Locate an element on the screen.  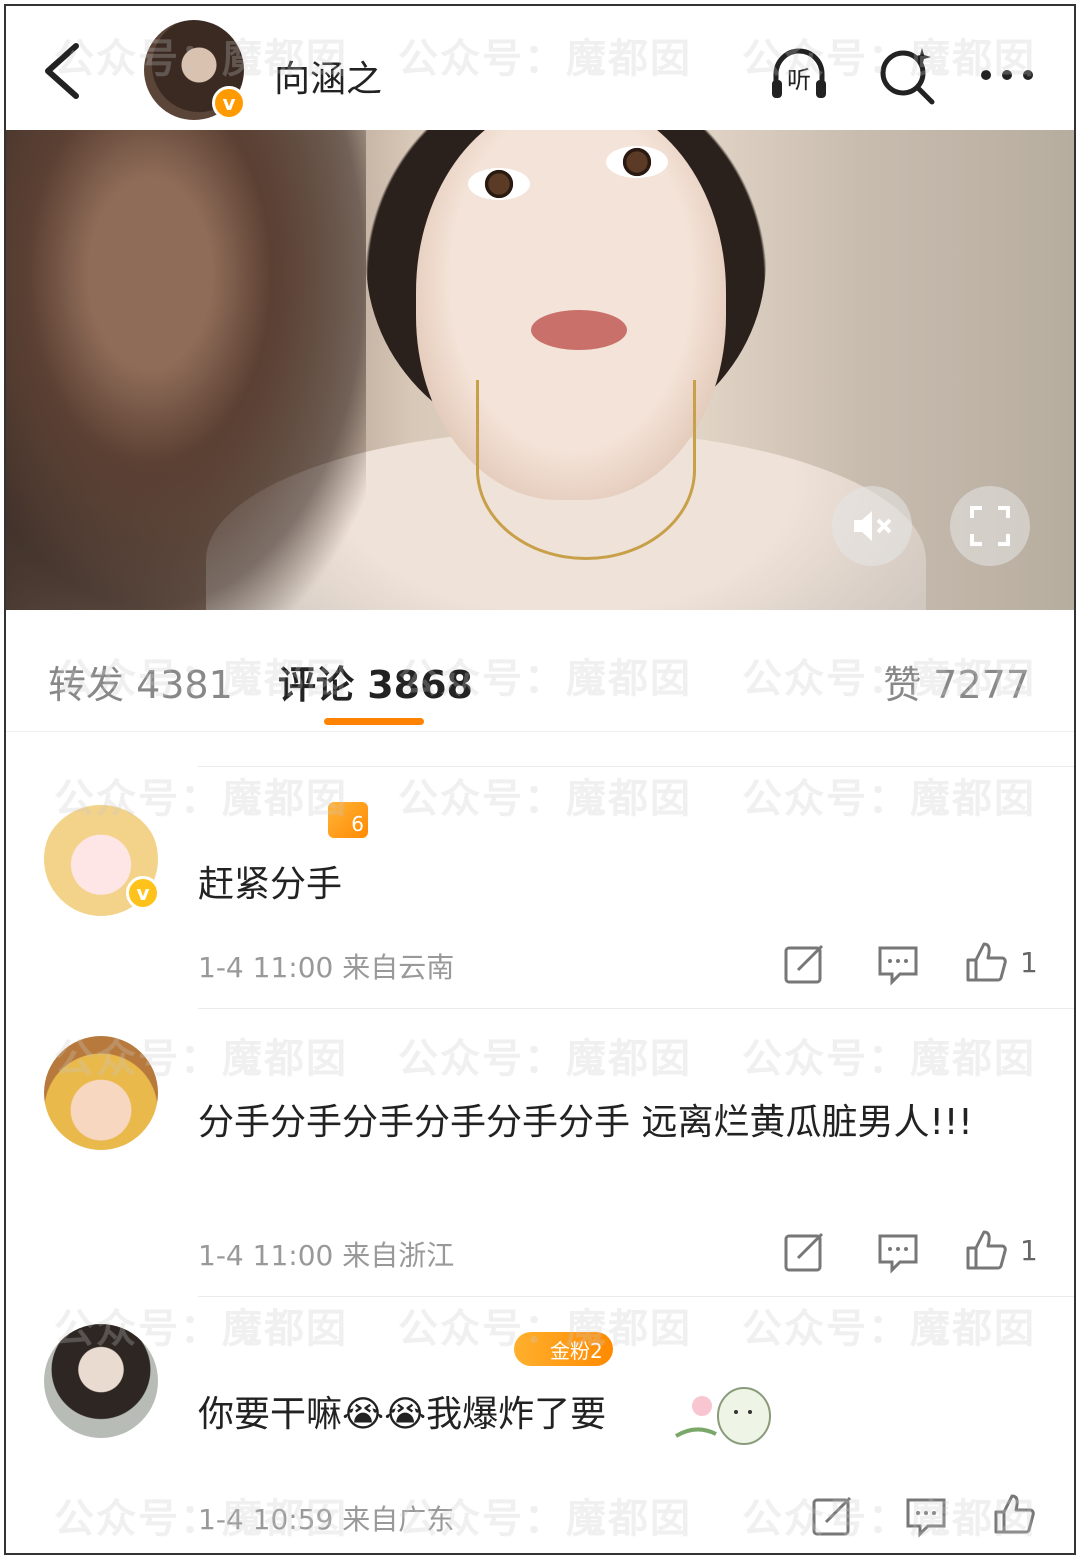
mute-icon is located at coordinates (873, 526).